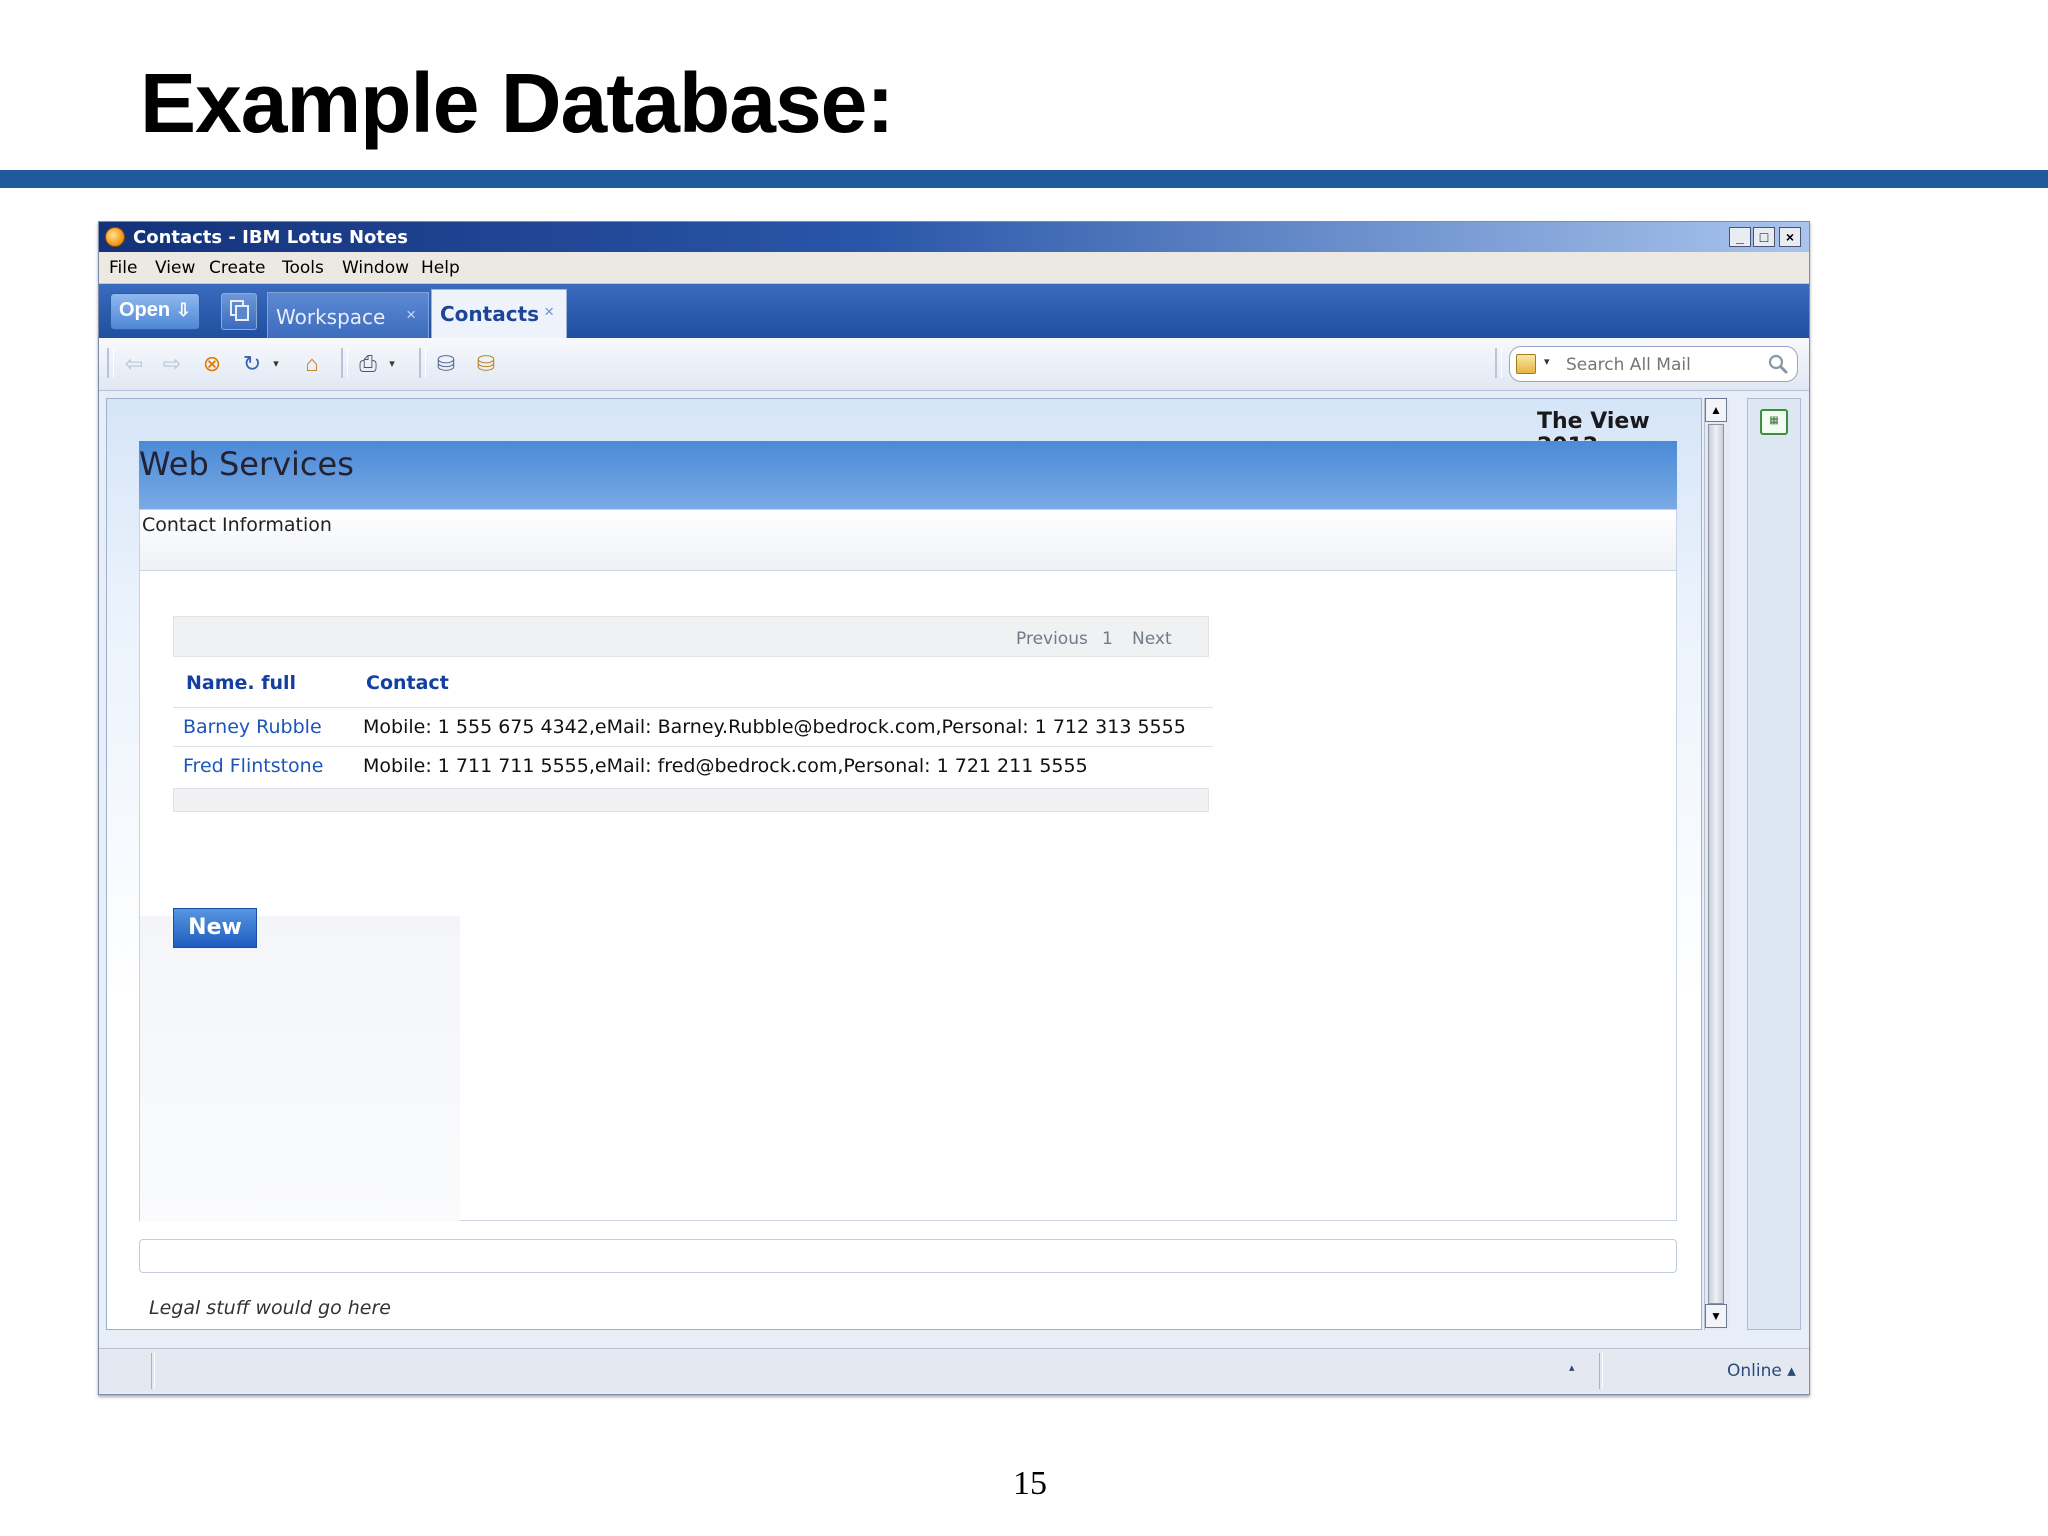 The image size is (2048, 1536). I want to click on tab-switcher-button, so click(239, 311).